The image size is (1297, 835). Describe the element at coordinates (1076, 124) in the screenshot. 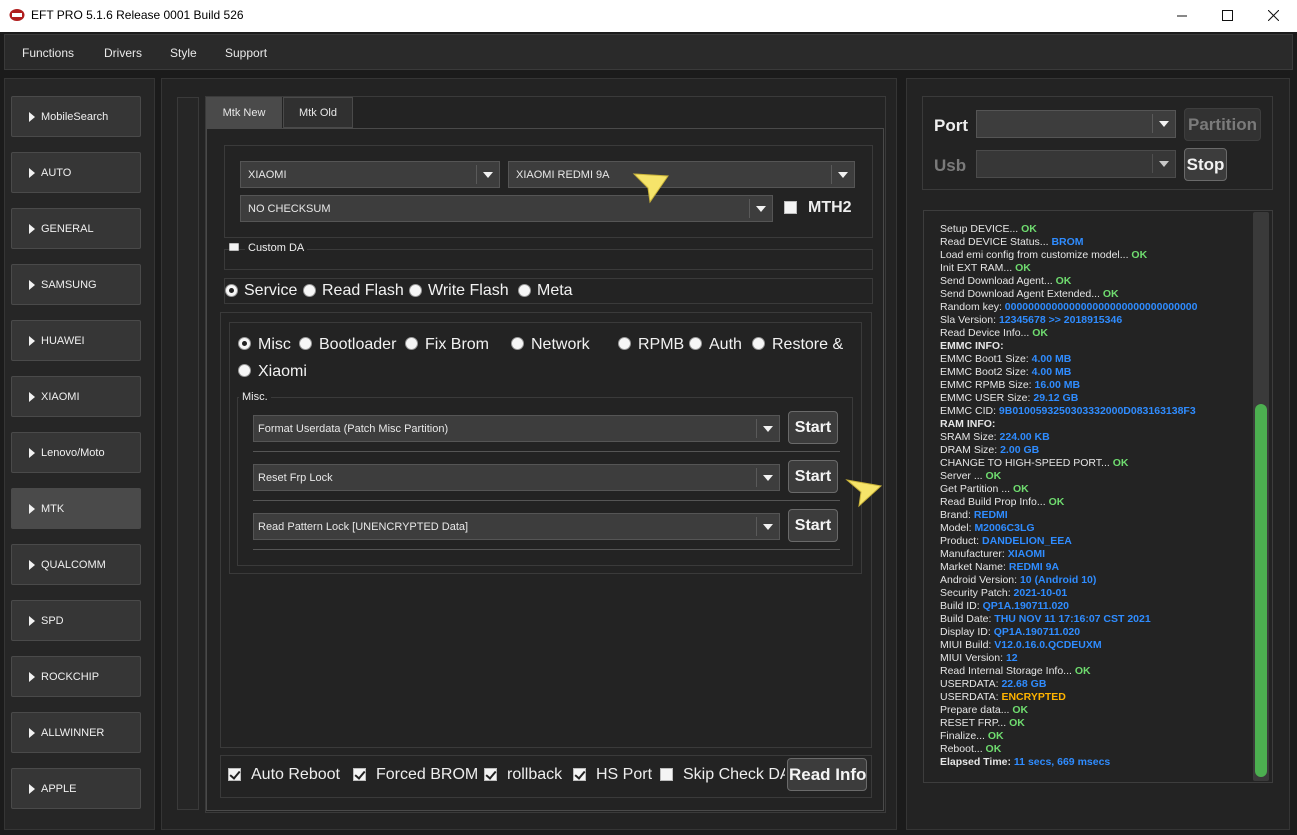

I see `port-select` at that location.